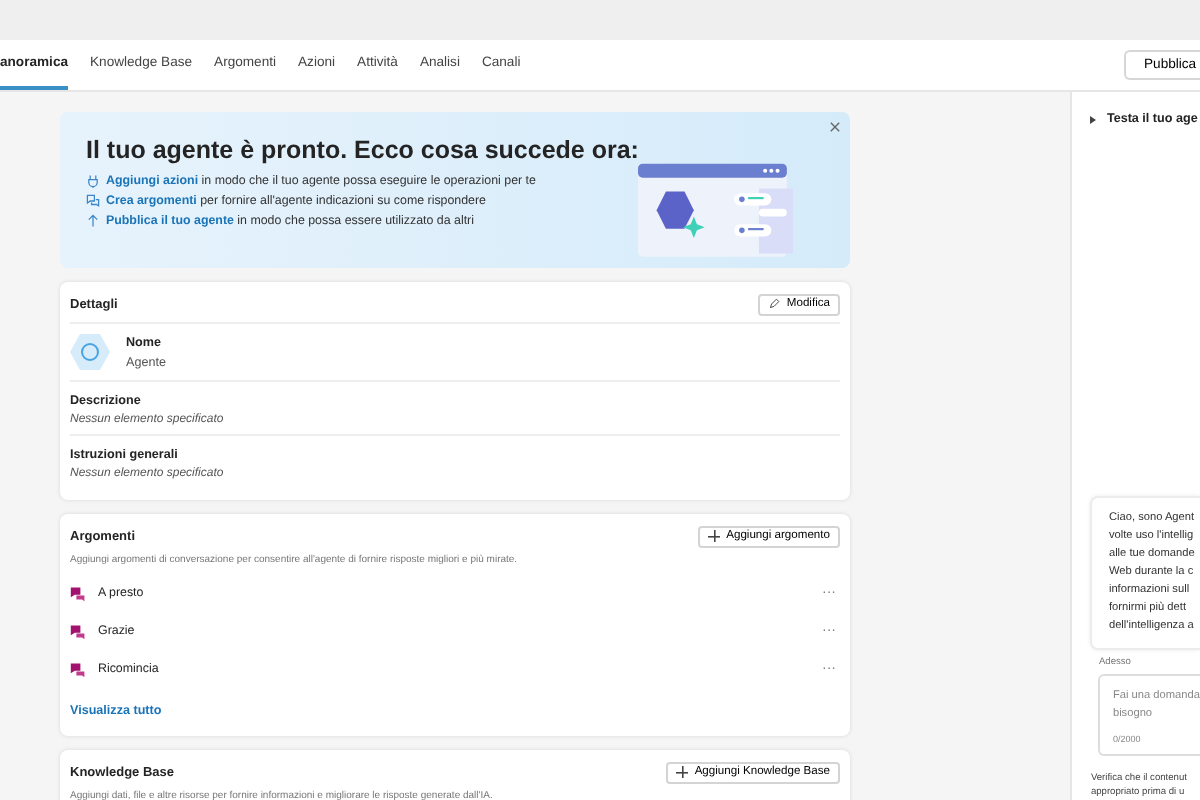 The image size is (1200, 800). What do you see at coordinates (835, 127) in the screenshot?
I see `close-icon` at bounding box center [835, 127].